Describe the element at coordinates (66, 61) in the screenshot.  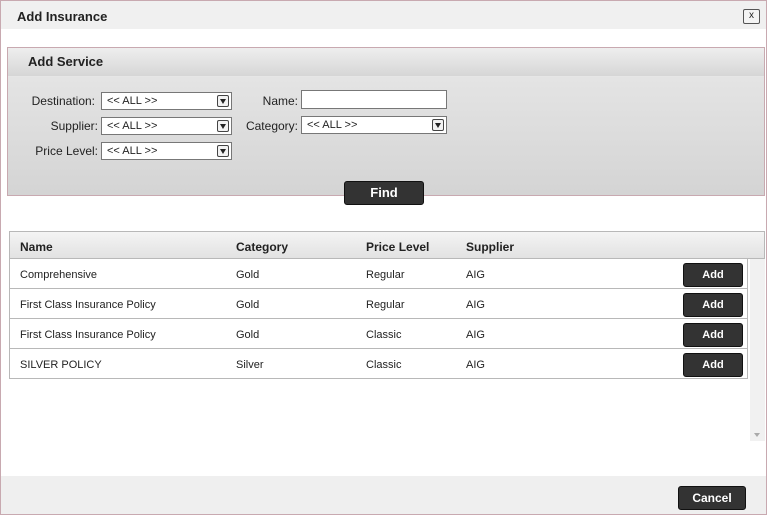
I see `panel-title: Add Service` at that location.